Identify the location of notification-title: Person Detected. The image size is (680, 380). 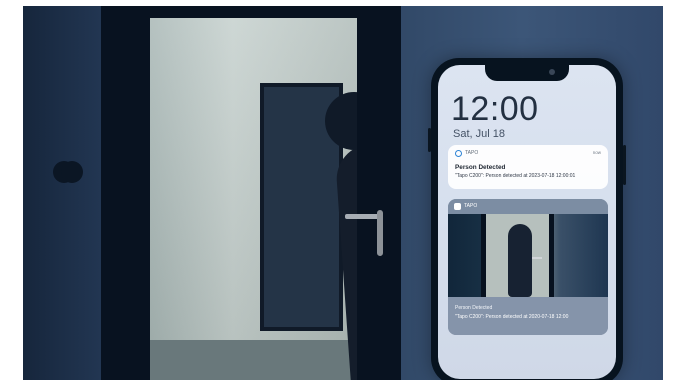
(480, 167).